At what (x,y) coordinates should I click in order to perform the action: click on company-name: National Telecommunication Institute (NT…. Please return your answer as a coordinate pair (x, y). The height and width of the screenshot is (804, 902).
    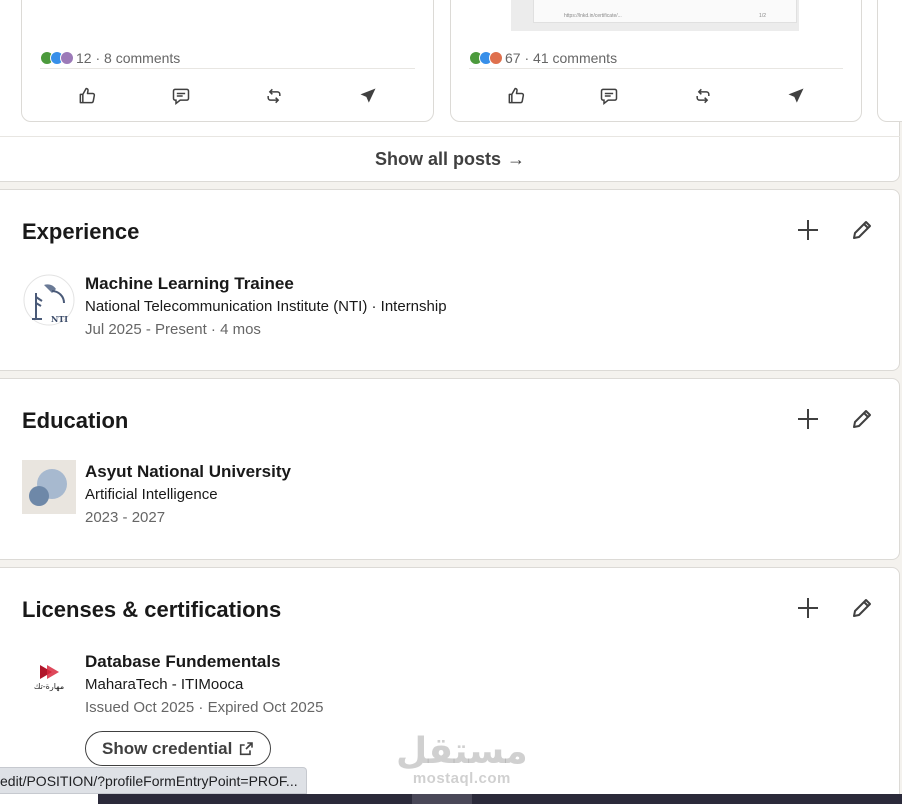
    Looking at the image, I should click on (266, 306).